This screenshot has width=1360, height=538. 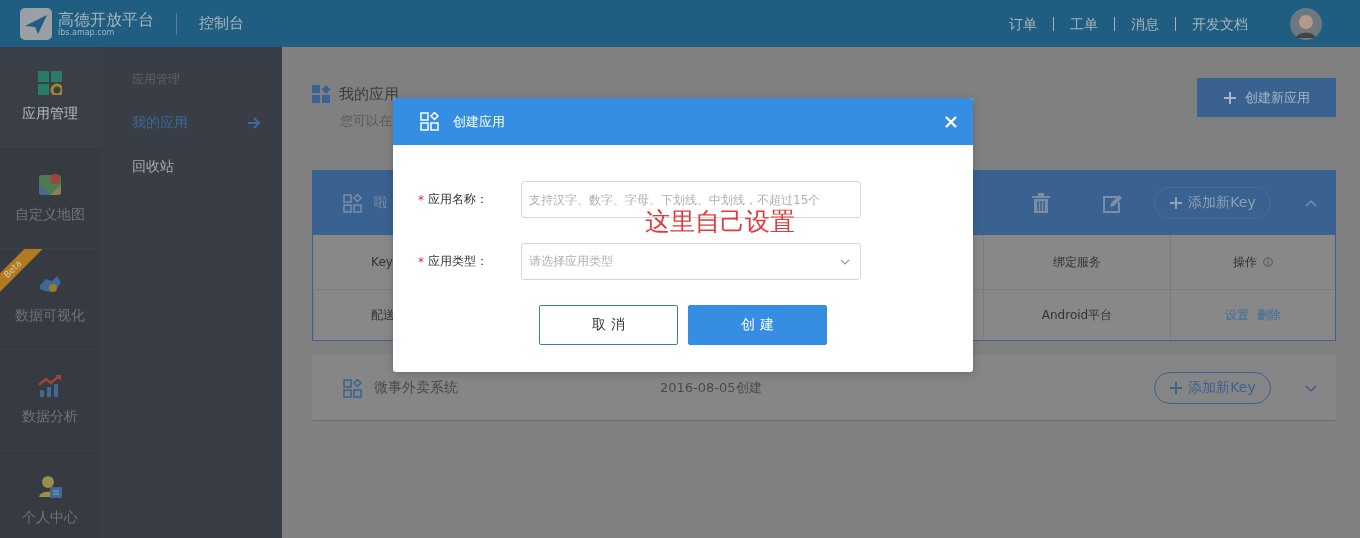 What do you see at coordinates (608, 325) in the screenshot?
I see `cancel-button: 取 消` at bounding box center [608, 325].